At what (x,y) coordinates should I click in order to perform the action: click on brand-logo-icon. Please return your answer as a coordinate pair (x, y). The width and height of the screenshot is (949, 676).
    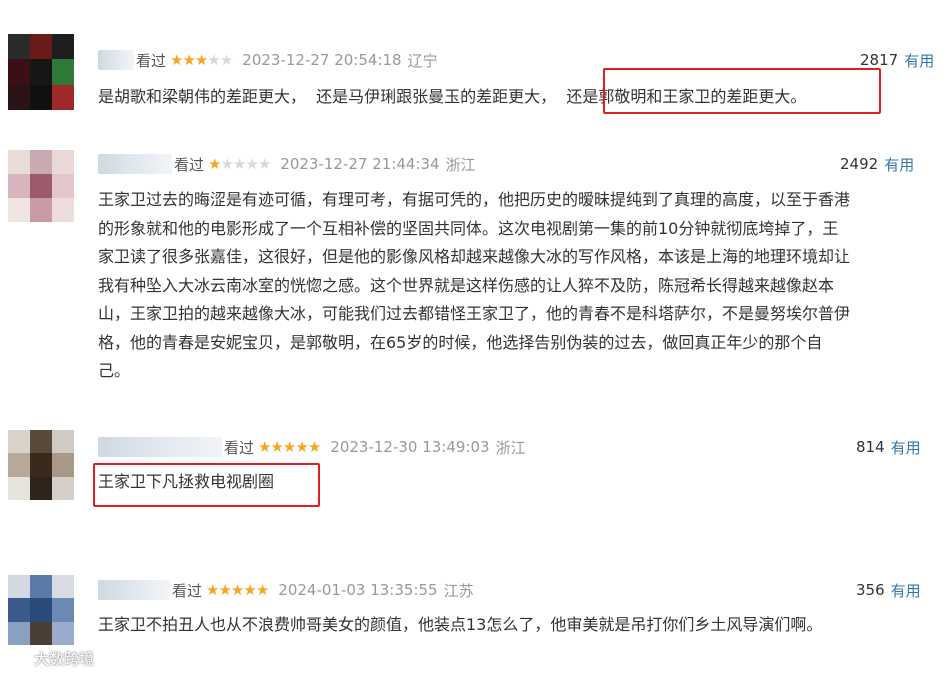
    Looking at the image, I should click on (19, 658).